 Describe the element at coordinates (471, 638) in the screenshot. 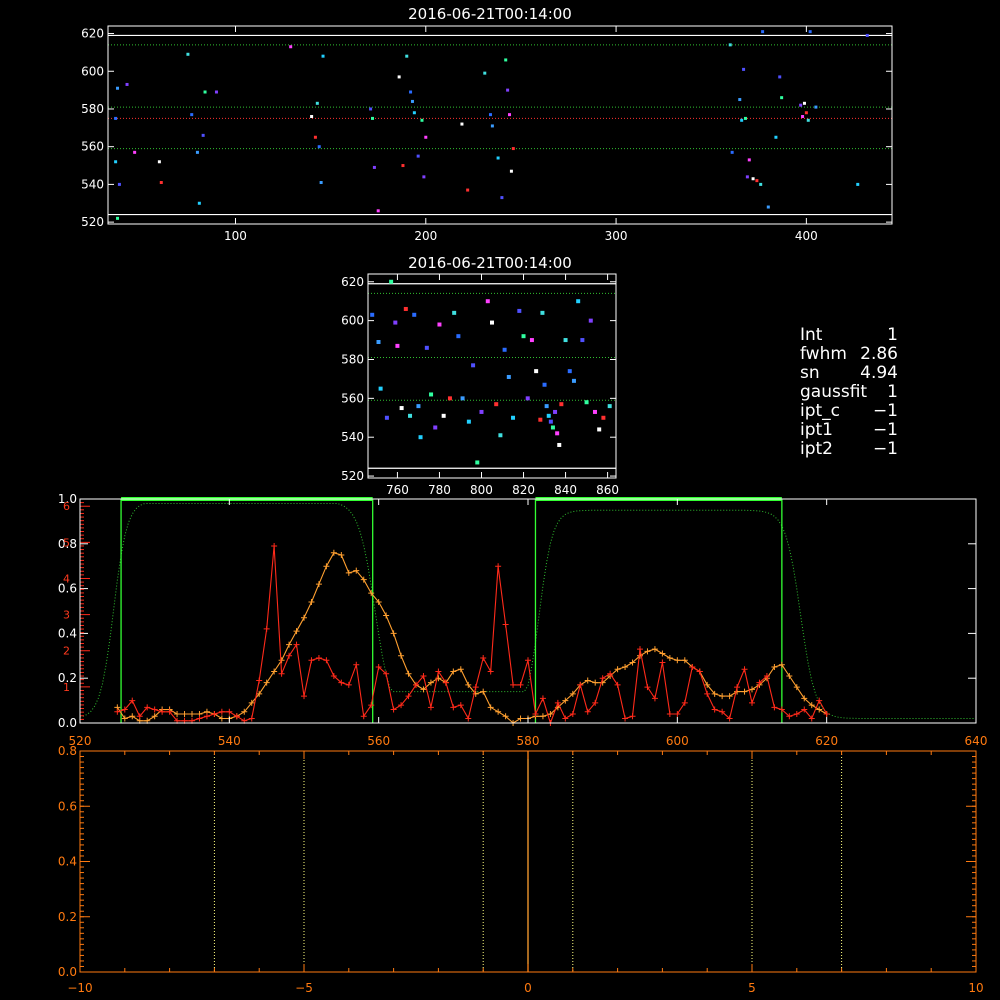

I see `orange-series-line` at that location.